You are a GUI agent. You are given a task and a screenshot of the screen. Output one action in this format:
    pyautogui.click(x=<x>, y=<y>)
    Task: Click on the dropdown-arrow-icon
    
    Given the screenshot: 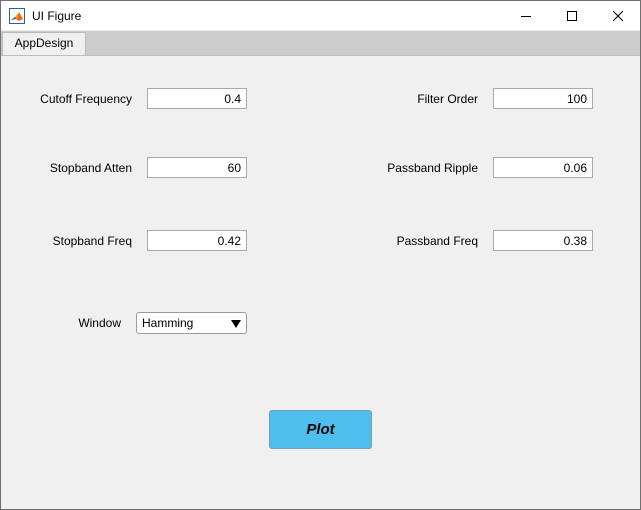 What is the action you would take?
    pyautogui.click(x=236, y=324)
    